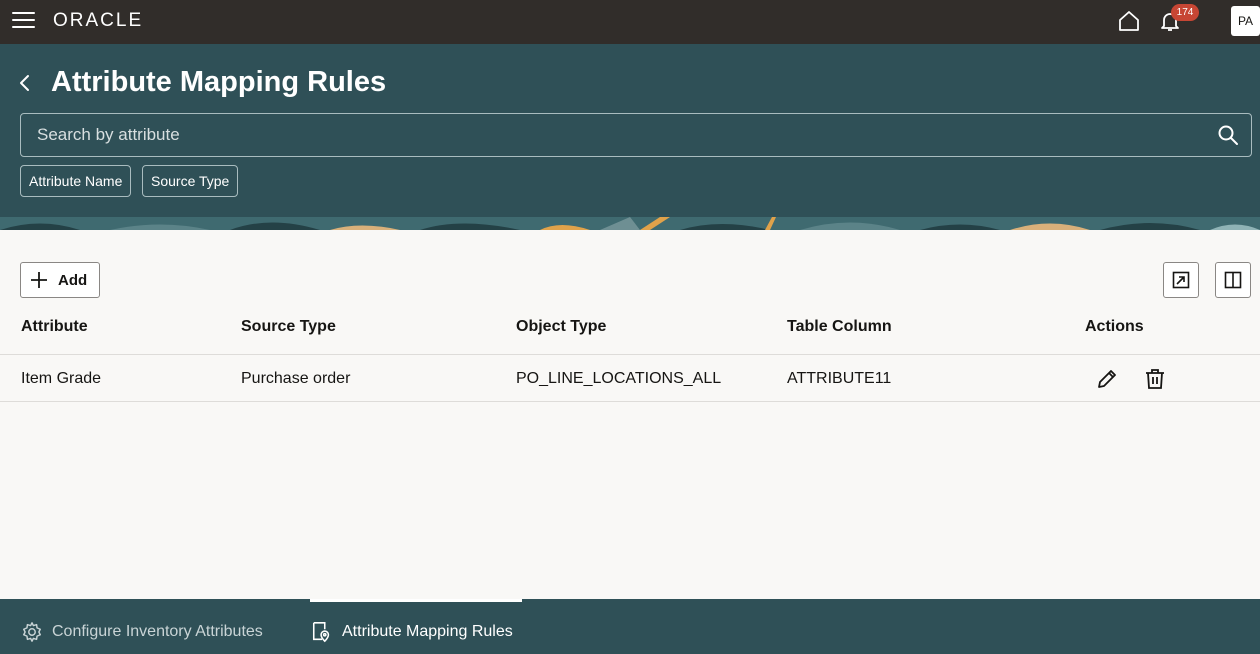 This screenshot has height=654, width=1260. I want to click on split-panel-icon, so click(1233, 280).